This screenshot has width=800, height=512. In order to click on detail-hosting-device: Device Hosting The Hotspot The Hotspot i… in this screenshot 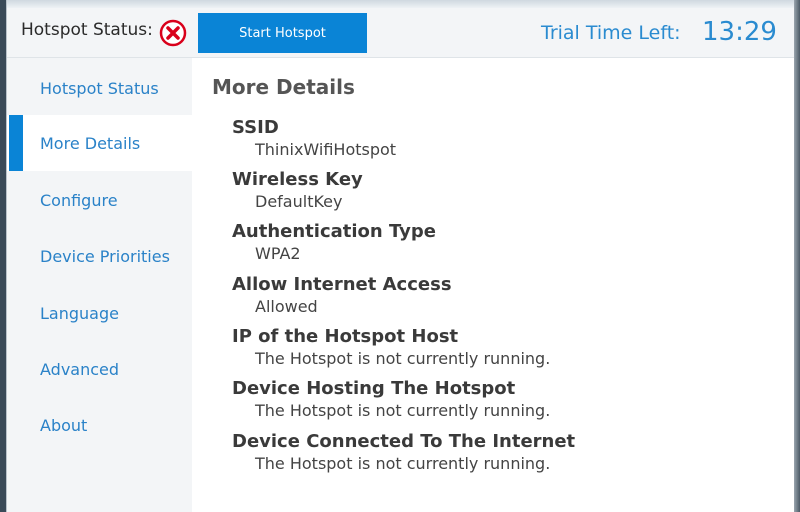, I will do `click(512, 399)`.